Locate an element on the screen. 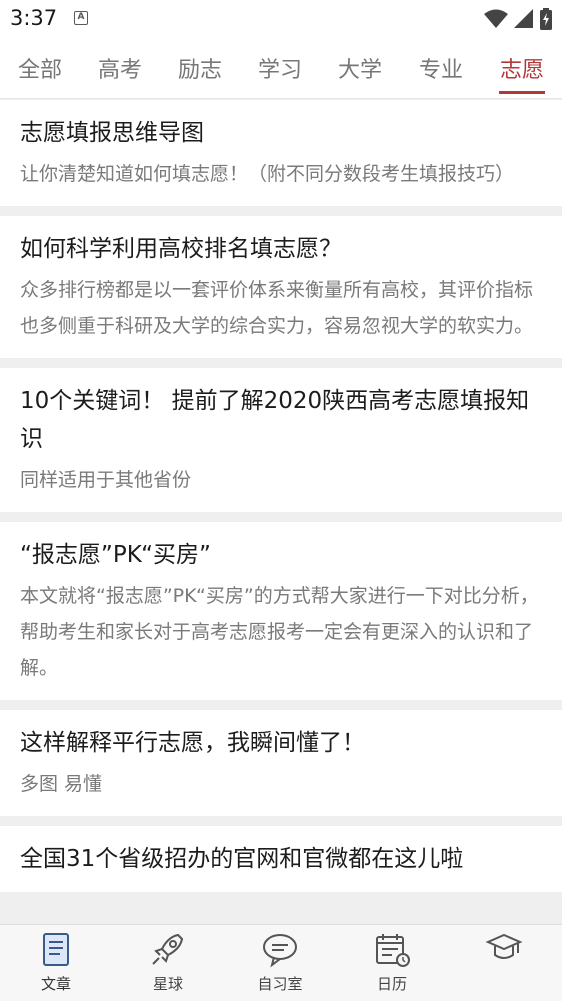 This screenshot has height=1001, width=562. calendar-icon is located at coordinates (393, 950).